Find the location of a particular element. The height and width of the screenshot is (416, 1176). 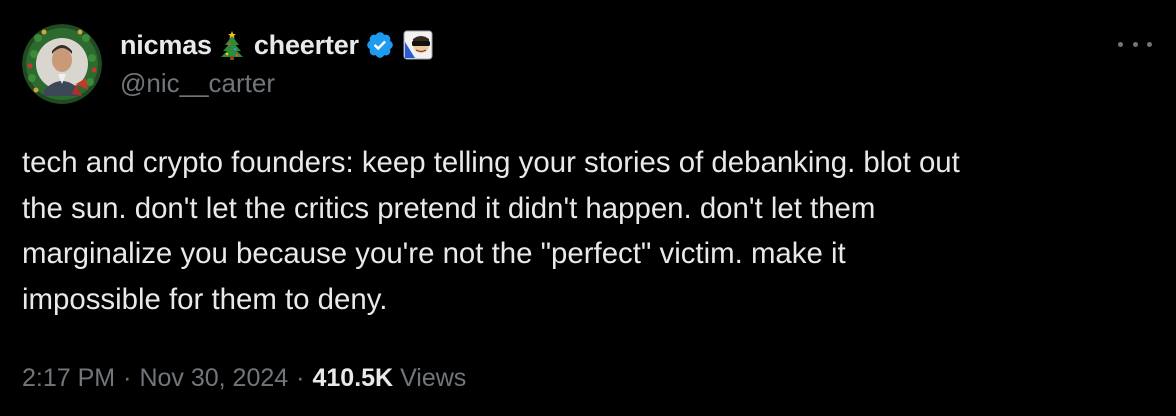

avatar-christmas-wreath is located at coordinates (62, 64).